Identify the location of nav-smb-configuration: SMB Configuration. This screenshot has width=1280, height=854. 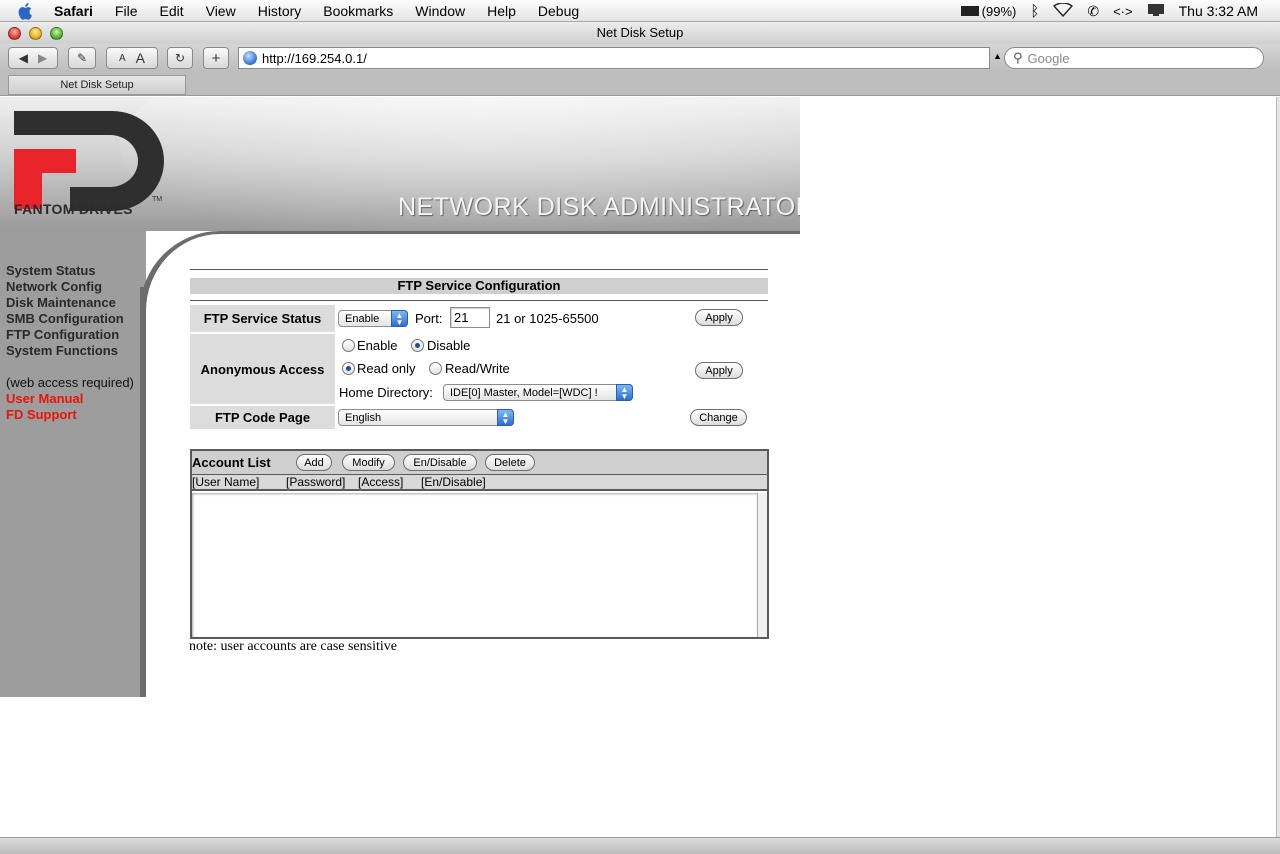
(70, 319).